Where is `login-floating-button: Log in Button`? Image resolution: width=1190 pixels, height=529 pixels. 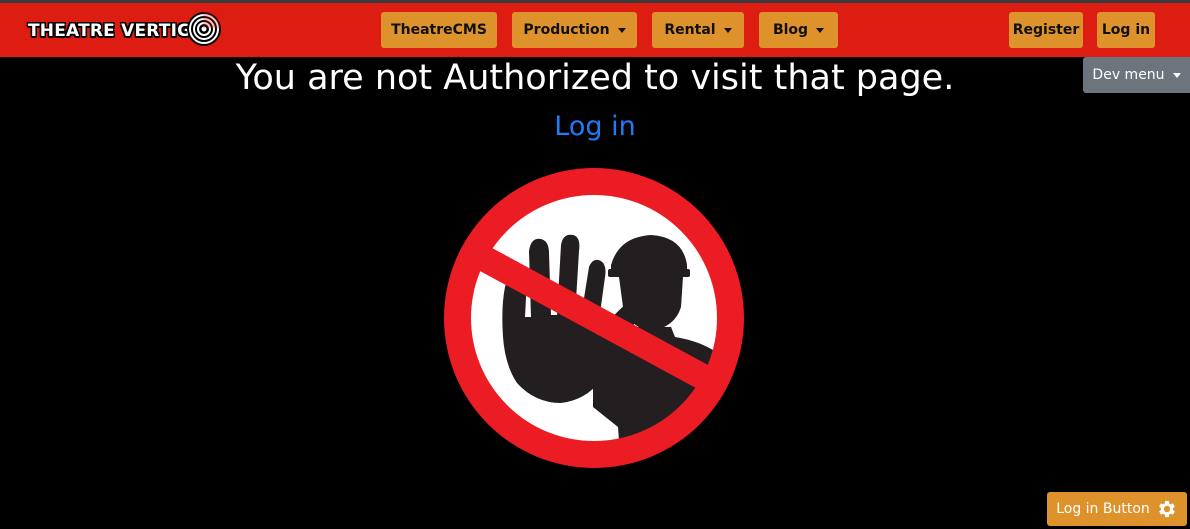 login-floating-button: Log in Button is located at coordinates (1117, 509).